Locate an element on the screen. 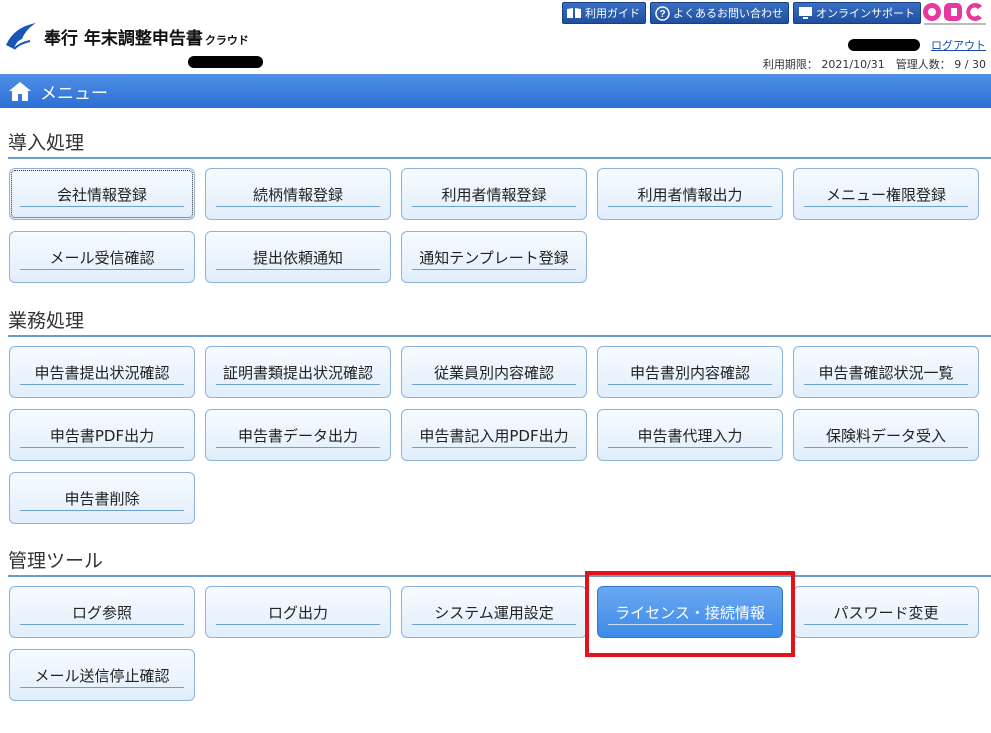  app-name: 奉行 年末調整申告書 is located at coordinates (123, 38).